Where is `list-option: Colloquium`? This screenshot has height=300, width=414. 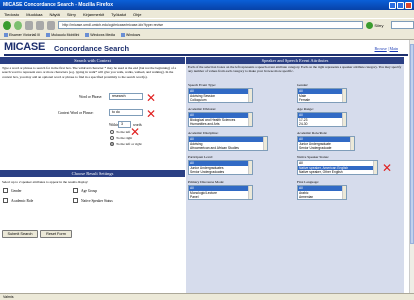
list-option: Colloquium is located at coordinates (220, 100).